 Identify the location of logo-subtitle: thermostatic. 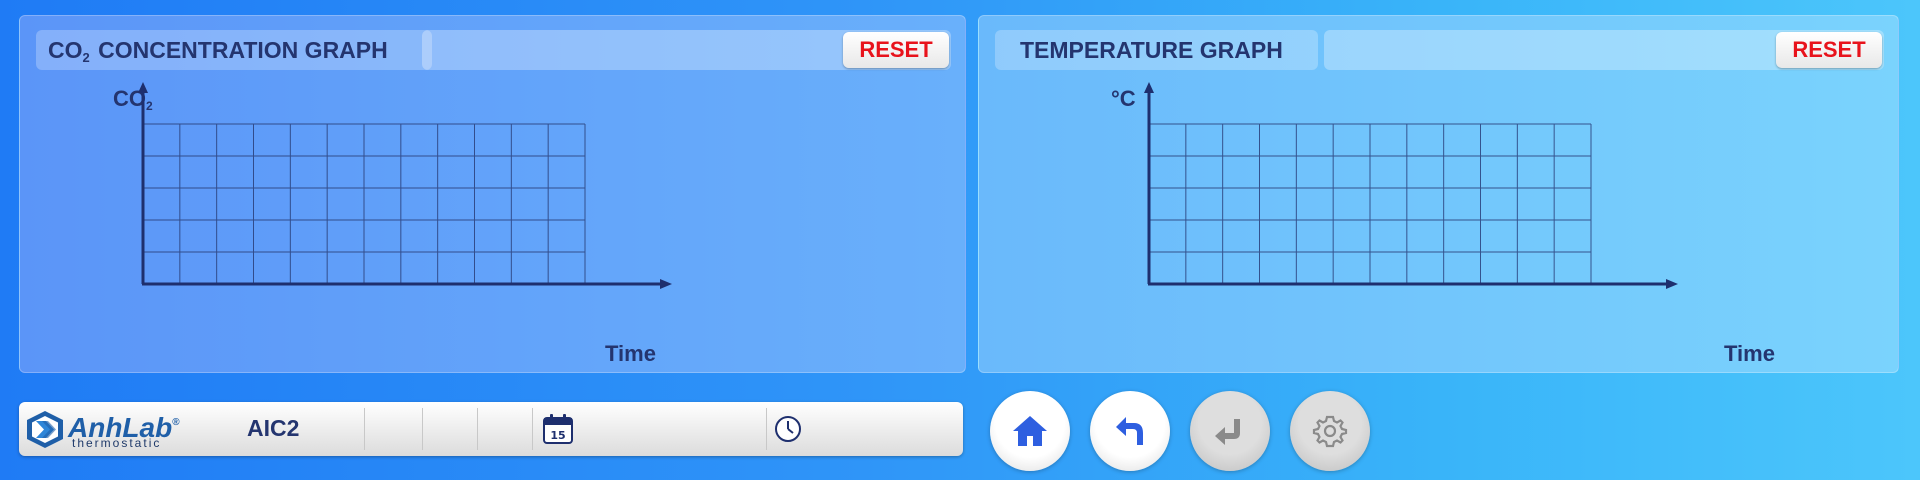
(117, 443).